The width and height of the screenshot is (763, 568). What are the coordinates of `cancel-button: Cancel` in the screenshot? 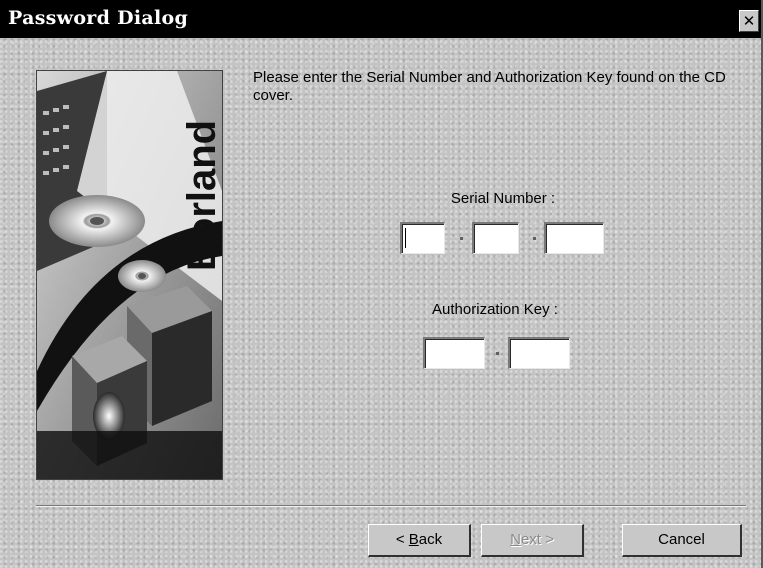 It's located at (682, 540).